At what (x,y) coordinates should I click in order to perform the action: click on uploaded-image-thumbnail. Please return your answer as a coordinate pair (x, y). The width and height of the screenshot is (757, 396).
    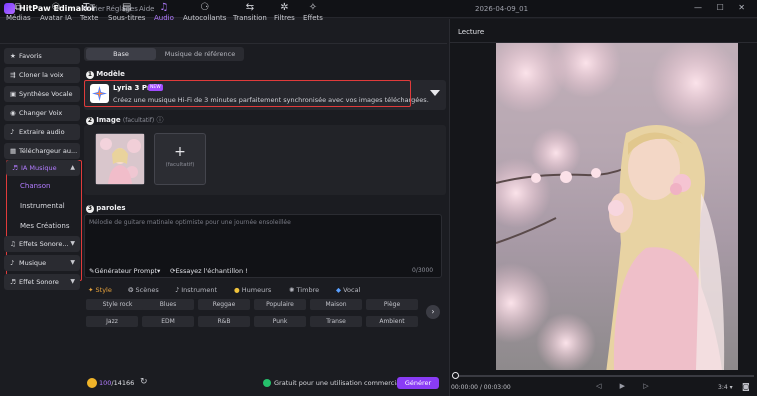
    Looking at the image, I should click on (120, 159).